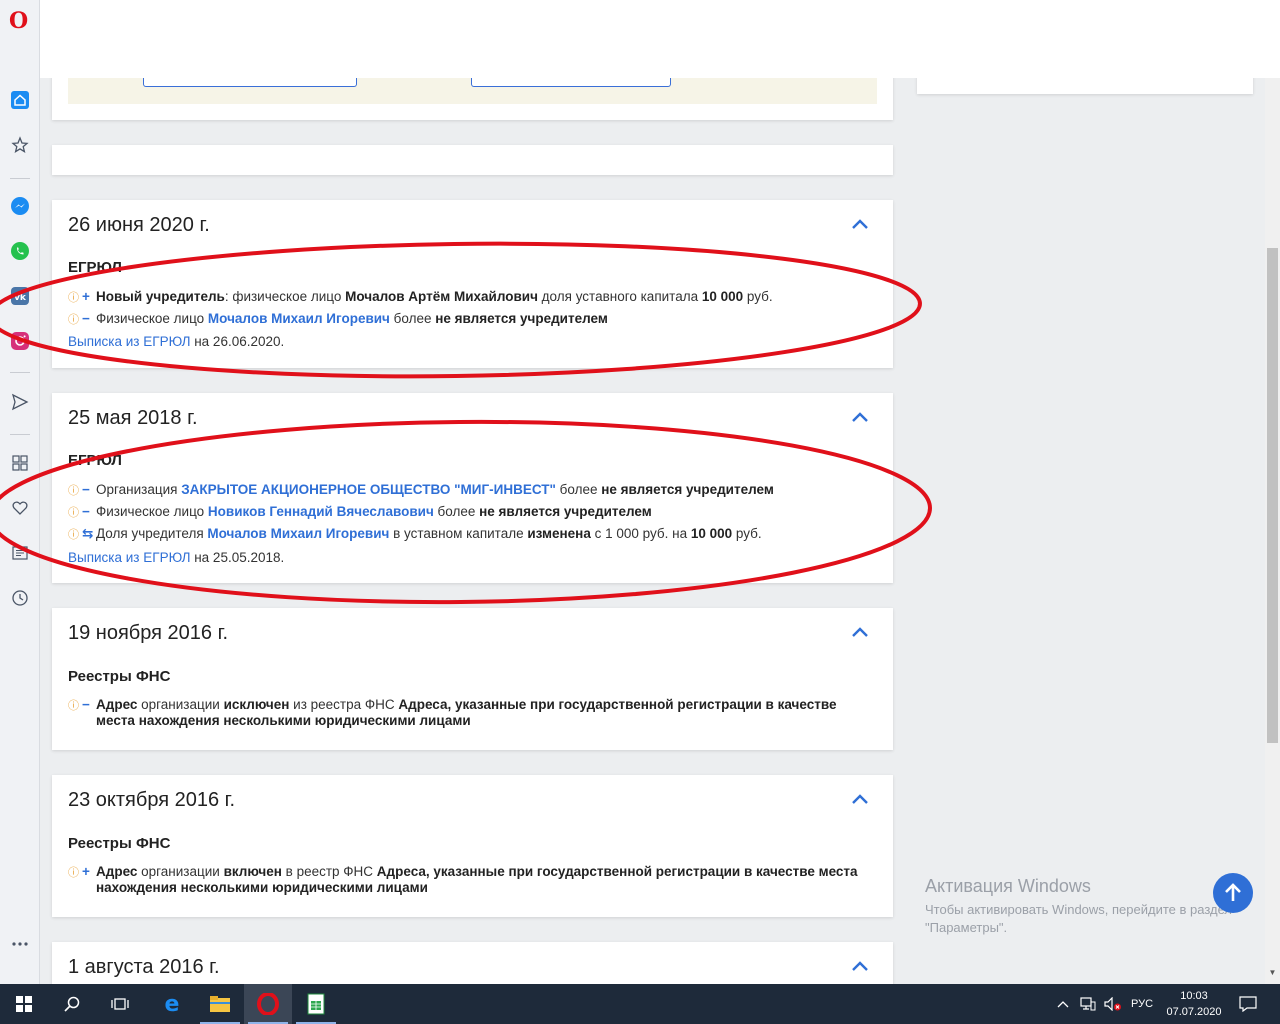 This screenshot has width=1280, height=1024. Describe the element at coordinates (20, 206) in the screenshot. I see `messenger-icon` at that location.